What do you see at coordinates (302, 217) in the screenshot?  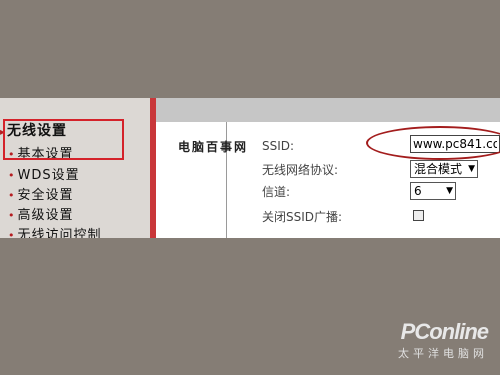 I see `hide-ssid-label: 关闭SSID广播:` at bounding box center [302, 217].